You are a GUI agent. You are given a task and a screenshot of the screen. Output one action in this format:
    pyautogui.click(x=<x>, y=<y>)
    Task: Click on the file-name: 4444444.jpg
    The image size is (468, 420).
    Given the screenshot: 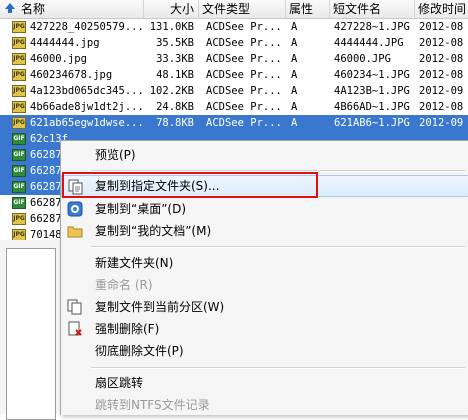 What is the action you would take?
    pyautogui.click(x=65, y=43)
    